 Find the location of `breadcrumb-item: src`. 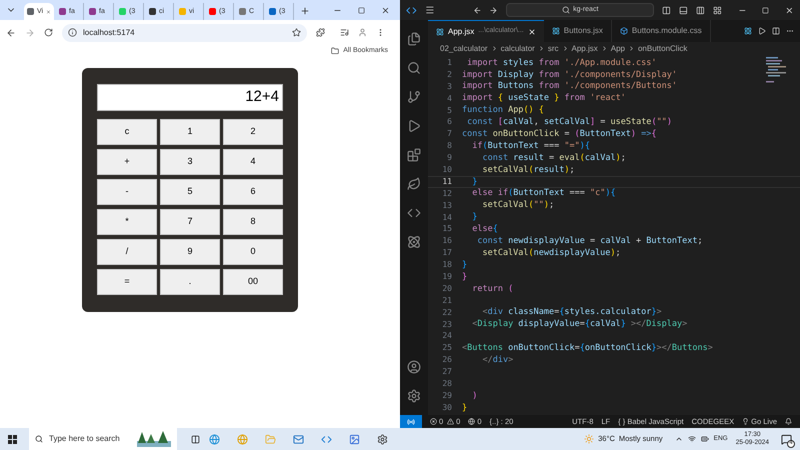

breadcrumb-item: src is located at coordinates (553, 48).